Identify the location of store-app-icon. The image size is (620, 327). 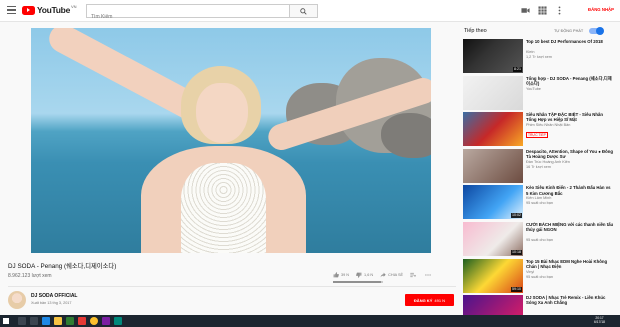
(70, 321).